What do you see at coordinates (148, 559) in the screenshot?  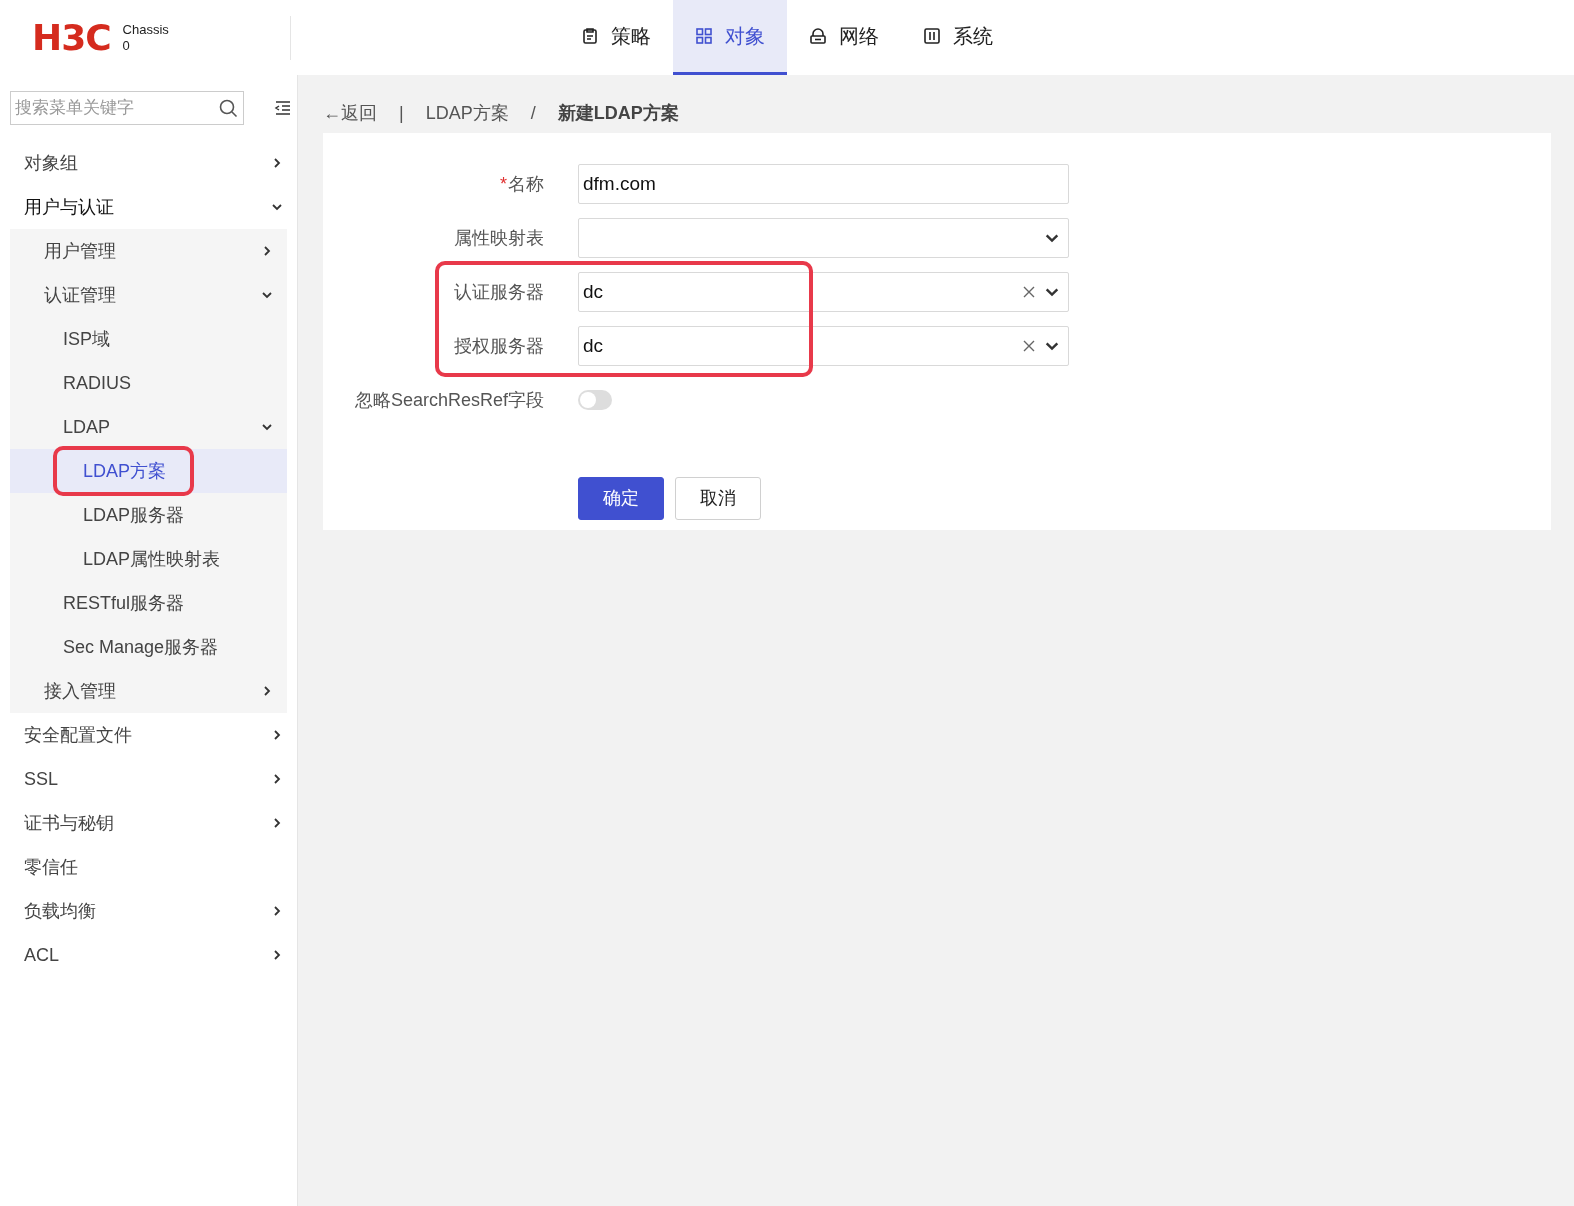 I see `menu-item: LDAP属性映射表` at bounding box center [148, 559].